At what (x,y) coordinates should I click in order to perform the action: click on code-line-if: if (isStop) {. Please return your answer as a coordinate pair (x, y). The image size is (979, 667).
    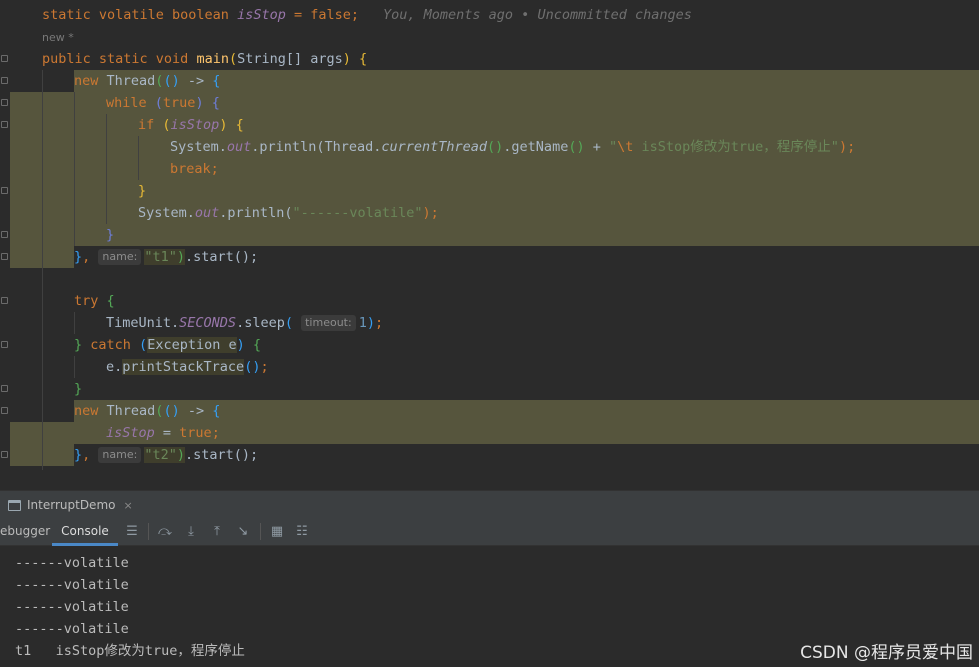
    Looking at the image, I should click on (191, 125).